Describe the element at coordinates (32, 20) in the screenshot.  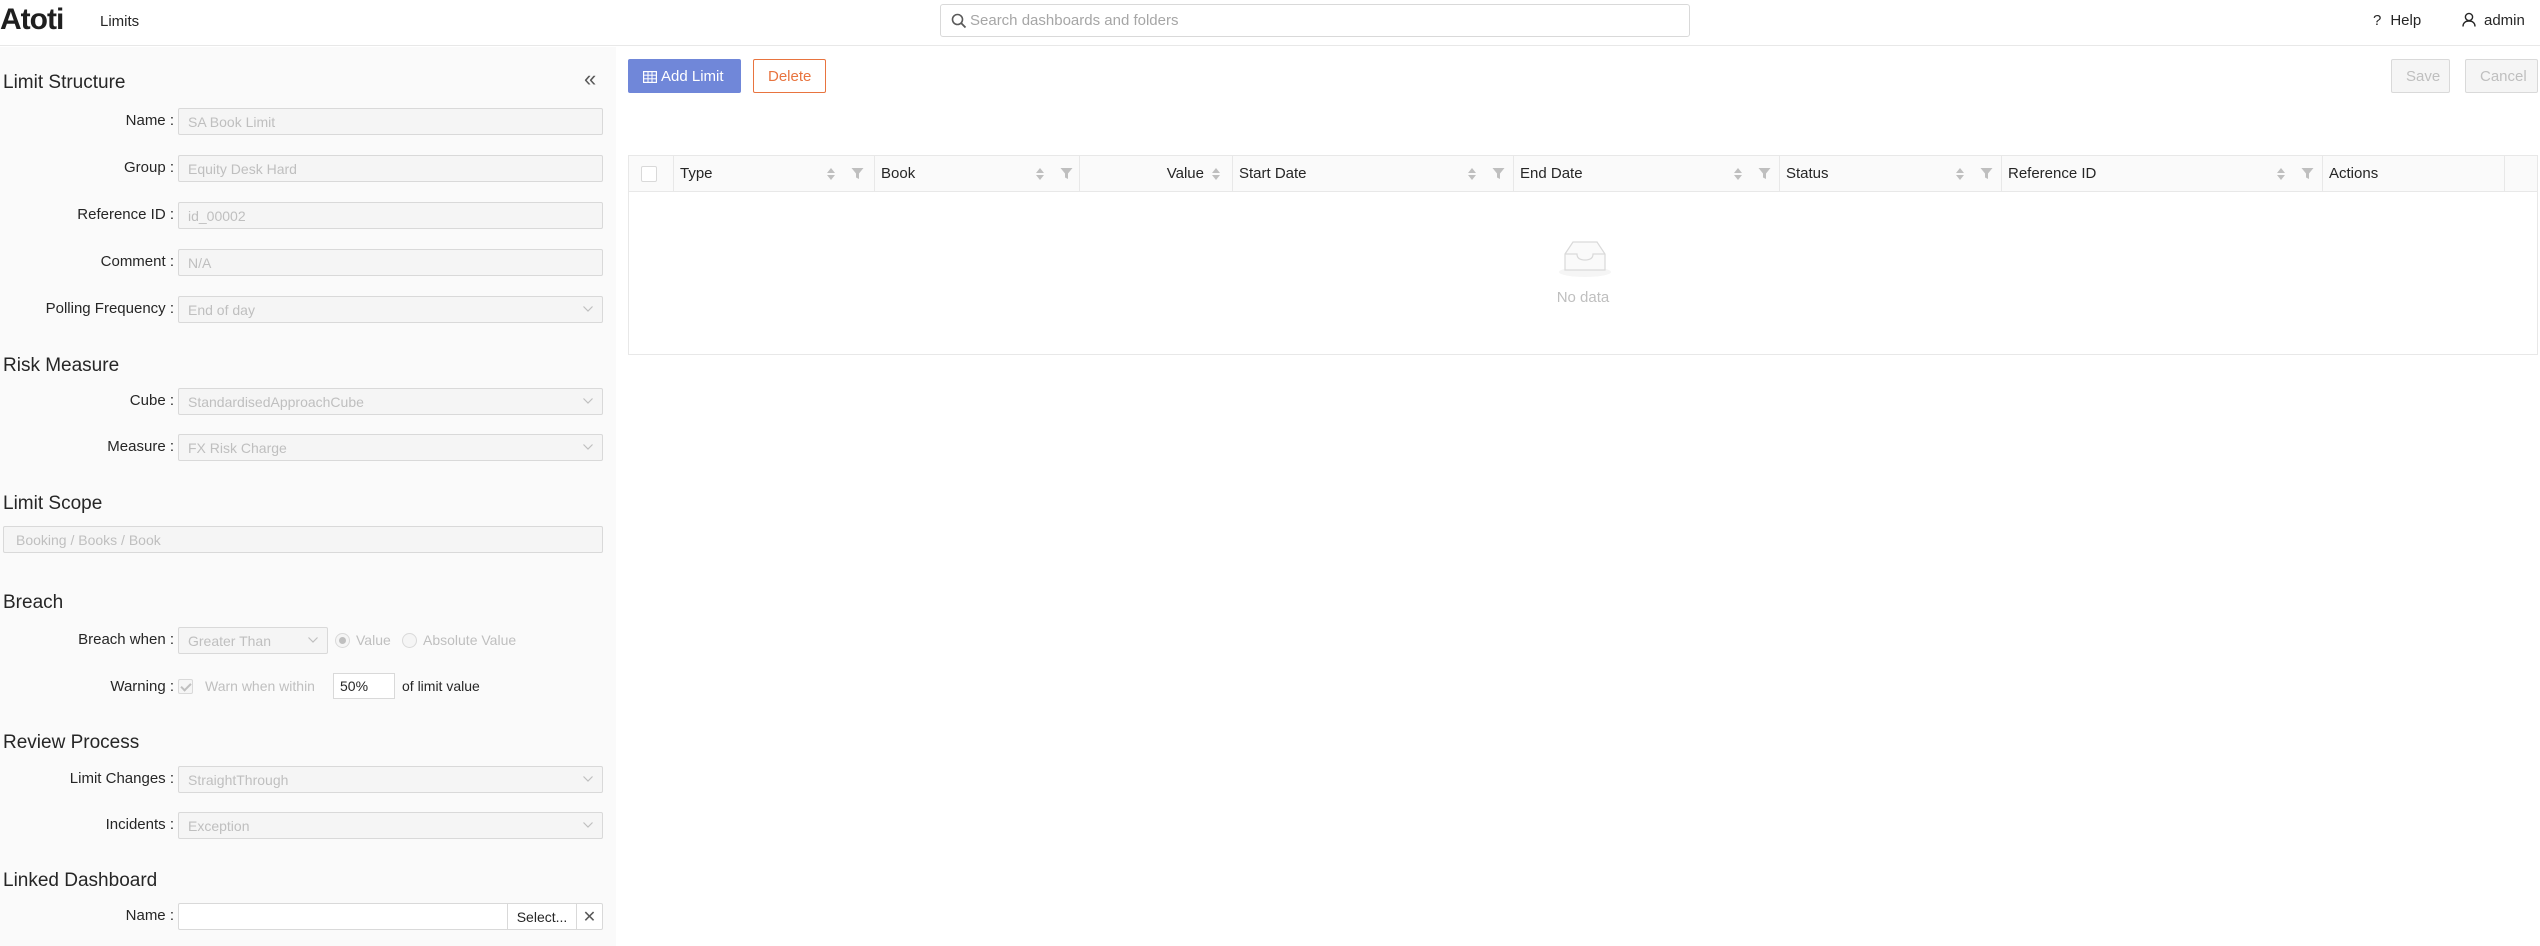
I see `app-logo: Atoti` at that location.